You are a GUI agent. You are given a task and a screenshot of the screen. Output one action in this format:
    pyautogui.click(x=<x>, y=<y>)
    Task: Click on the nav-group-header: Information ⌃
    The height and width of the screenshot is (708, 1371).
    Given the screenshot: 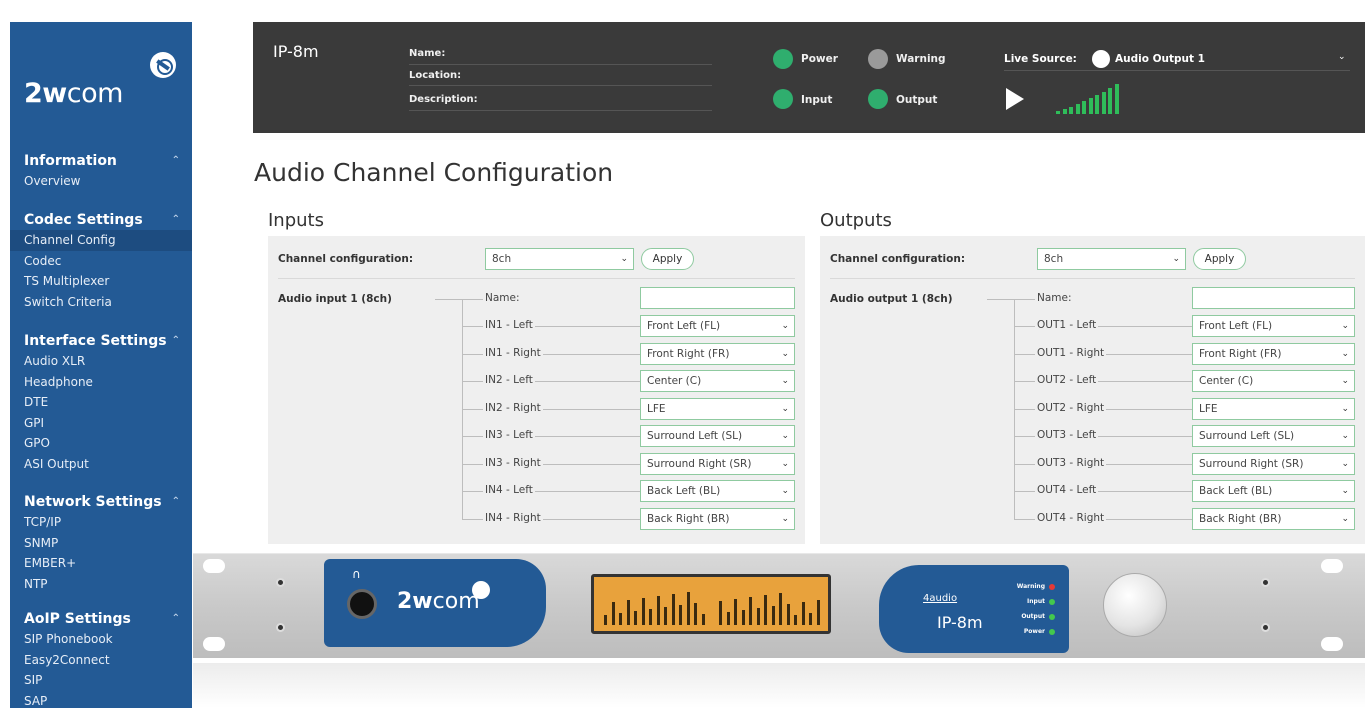 What is the action you would take?
    pyautogui.click(x=101, y=161)
    